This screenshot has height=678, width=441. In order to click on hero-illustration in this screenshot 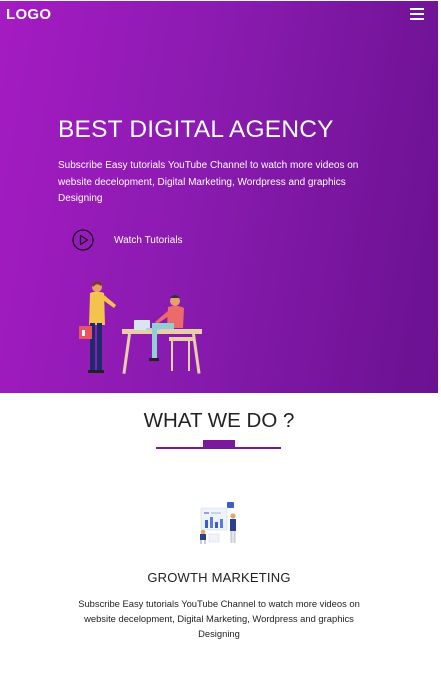, I will do `click(140, 327)`.